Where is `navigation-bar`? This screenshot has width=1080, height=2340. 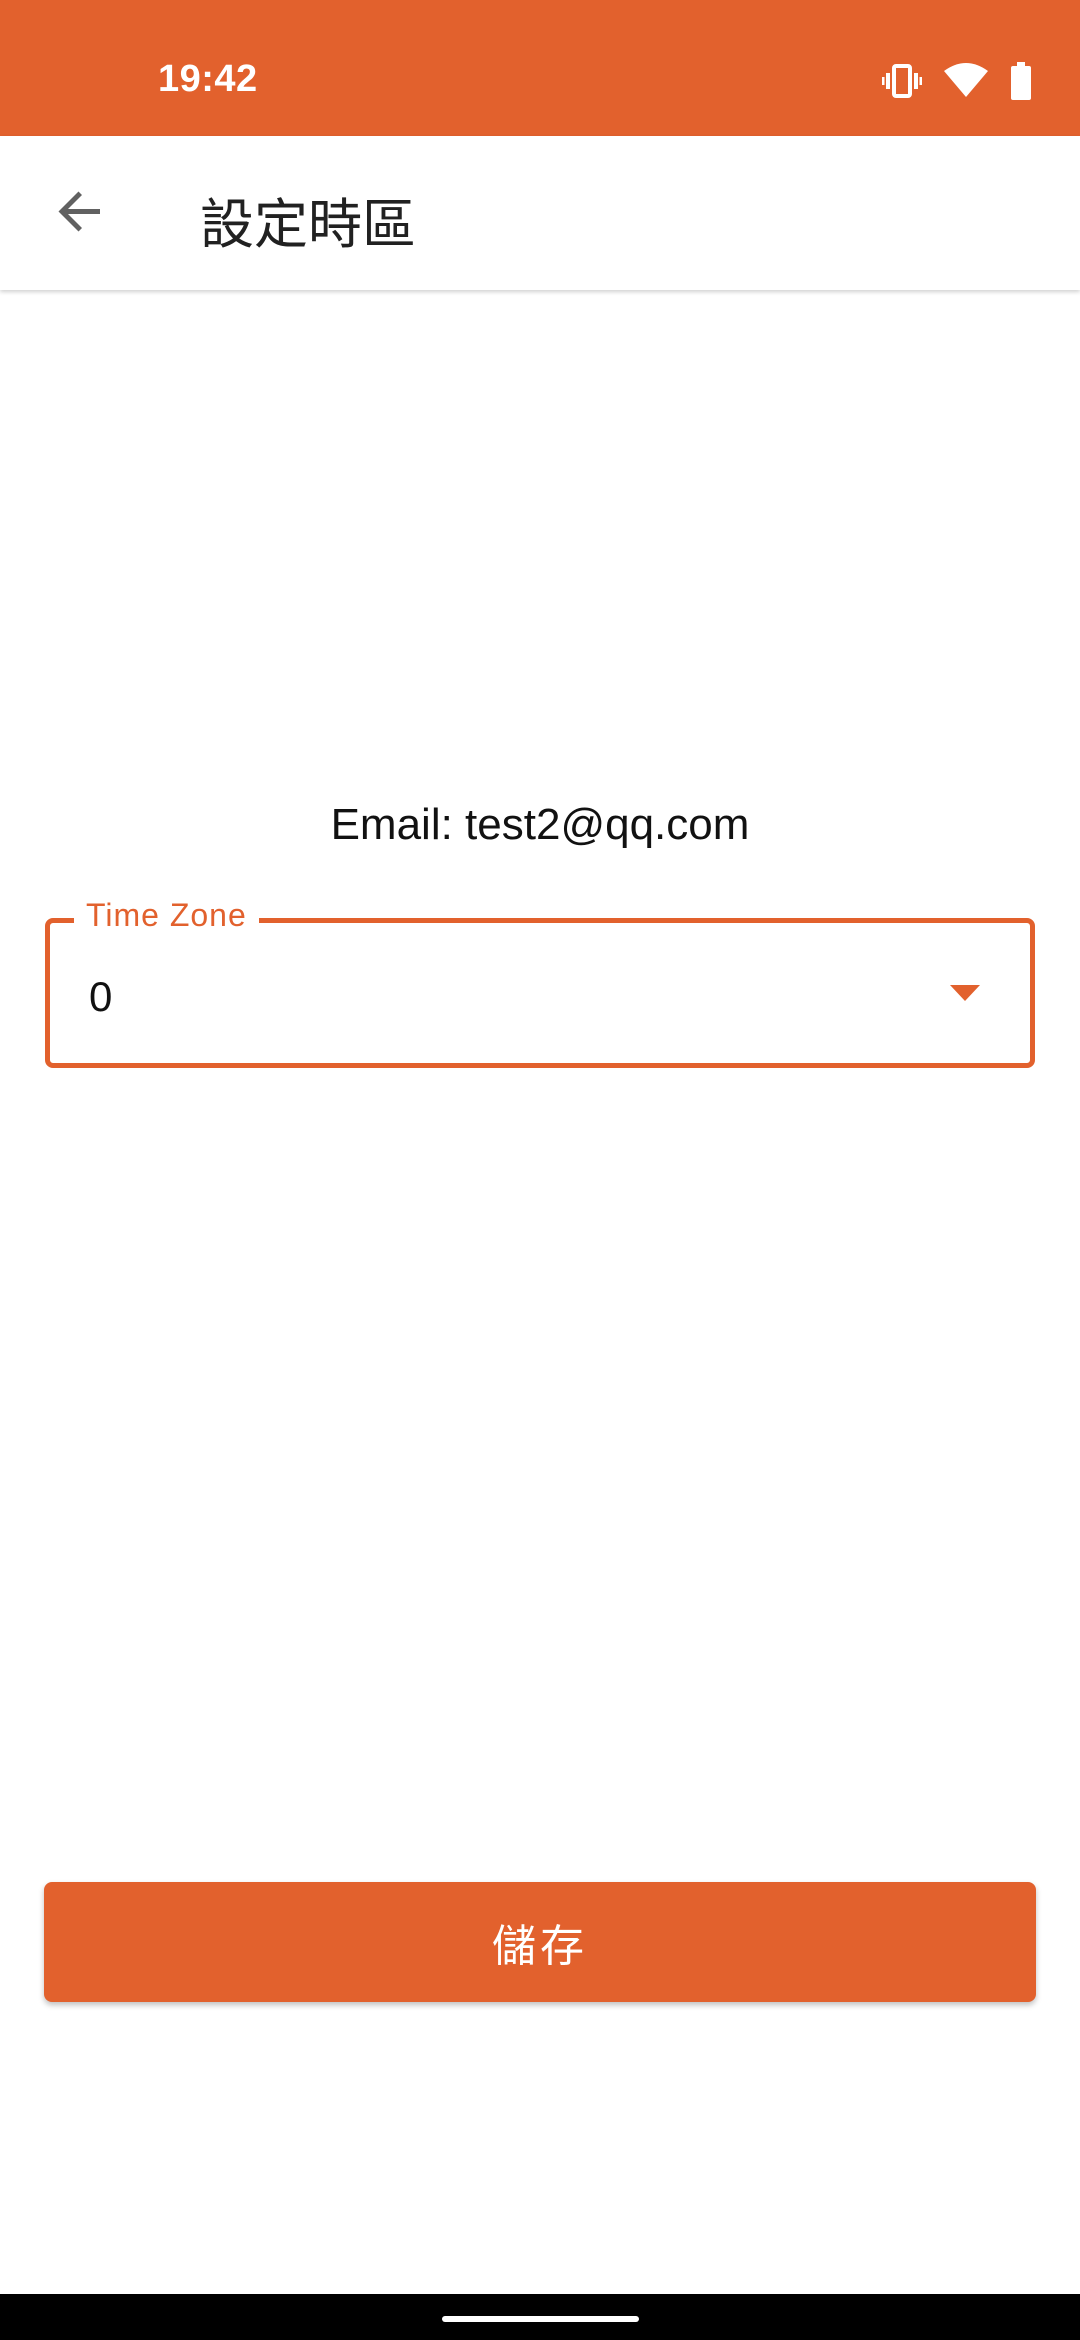
navigation-bar is located at coordinates (540, 2317).